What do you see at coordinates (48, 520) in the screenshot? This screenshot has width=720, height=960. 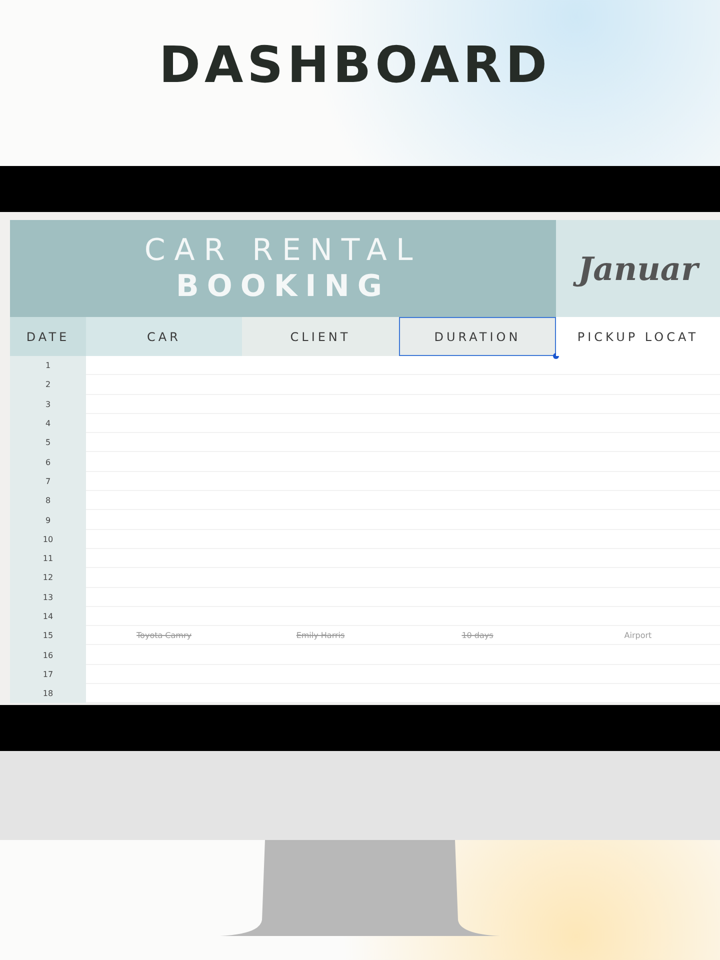 I see `row-number: 9` at bounding box center [48, 520].